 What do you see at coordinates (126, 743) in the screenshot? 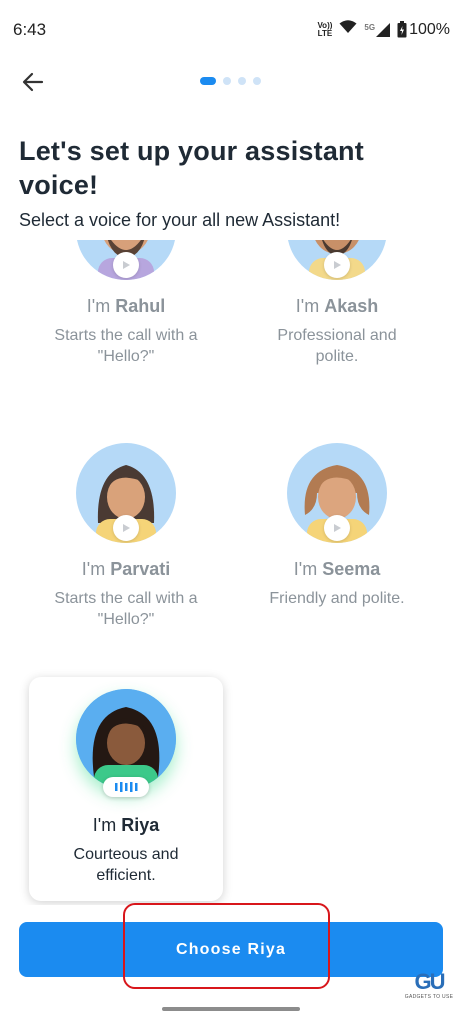
I see `avatar-riya` at bounding box center [126, 743].